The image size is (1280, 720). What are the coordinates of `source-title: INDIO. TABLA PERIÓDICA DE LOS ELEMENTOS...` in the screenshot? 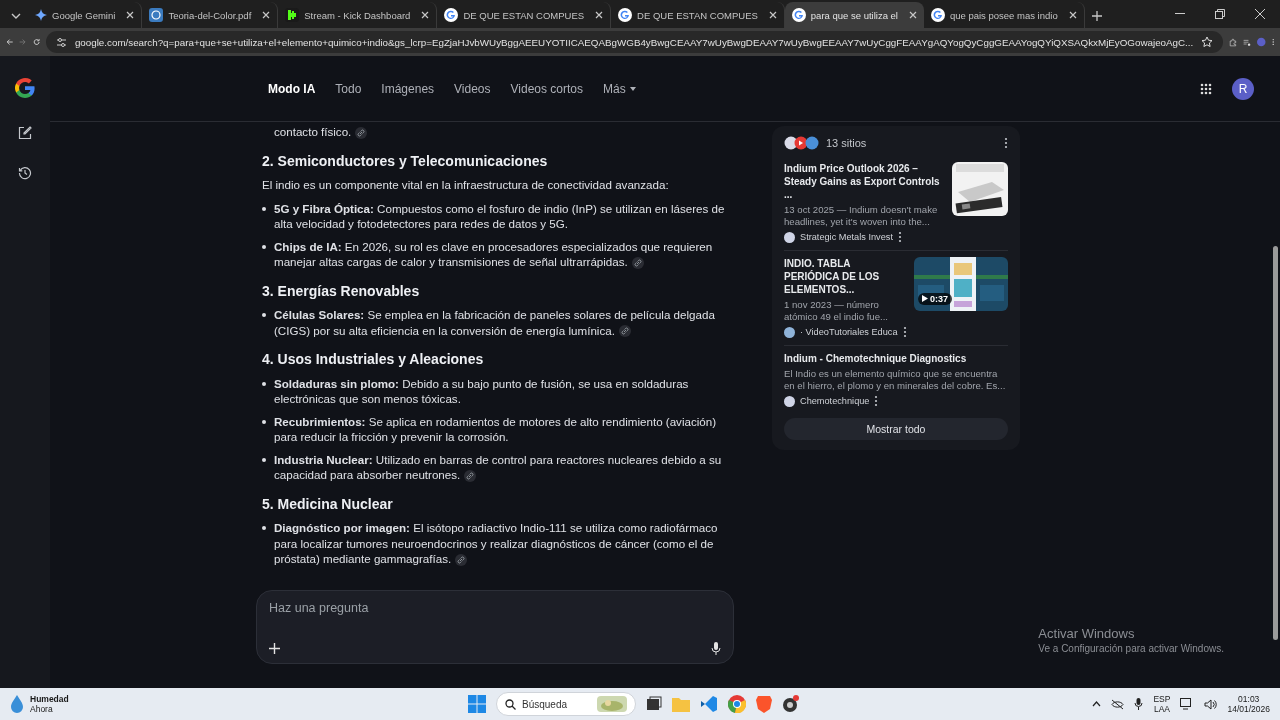 It's located at (832, 276).